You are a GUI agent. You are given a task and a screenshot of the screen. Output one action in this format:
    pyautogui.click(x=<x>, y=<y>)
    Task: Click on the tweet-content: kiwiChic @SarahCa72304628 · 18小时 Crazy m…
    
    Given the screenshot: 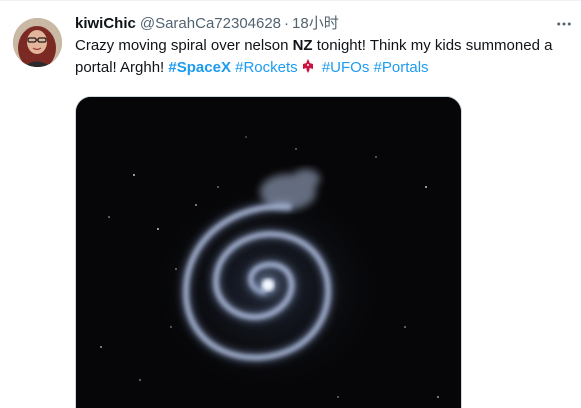 What is the action you would take?
    pyautogui.click(x=328, y=46)
    